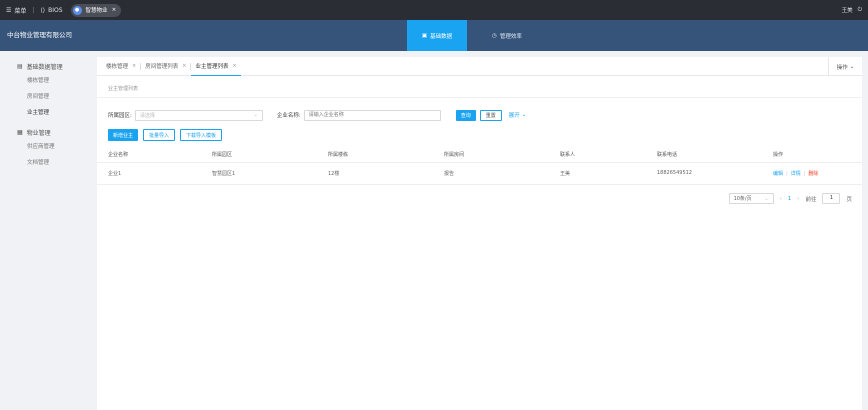  What do you see at coordinates (812, 155) in the screenshot?
I see `column-header: 操作` at bounding box center [812, 155].